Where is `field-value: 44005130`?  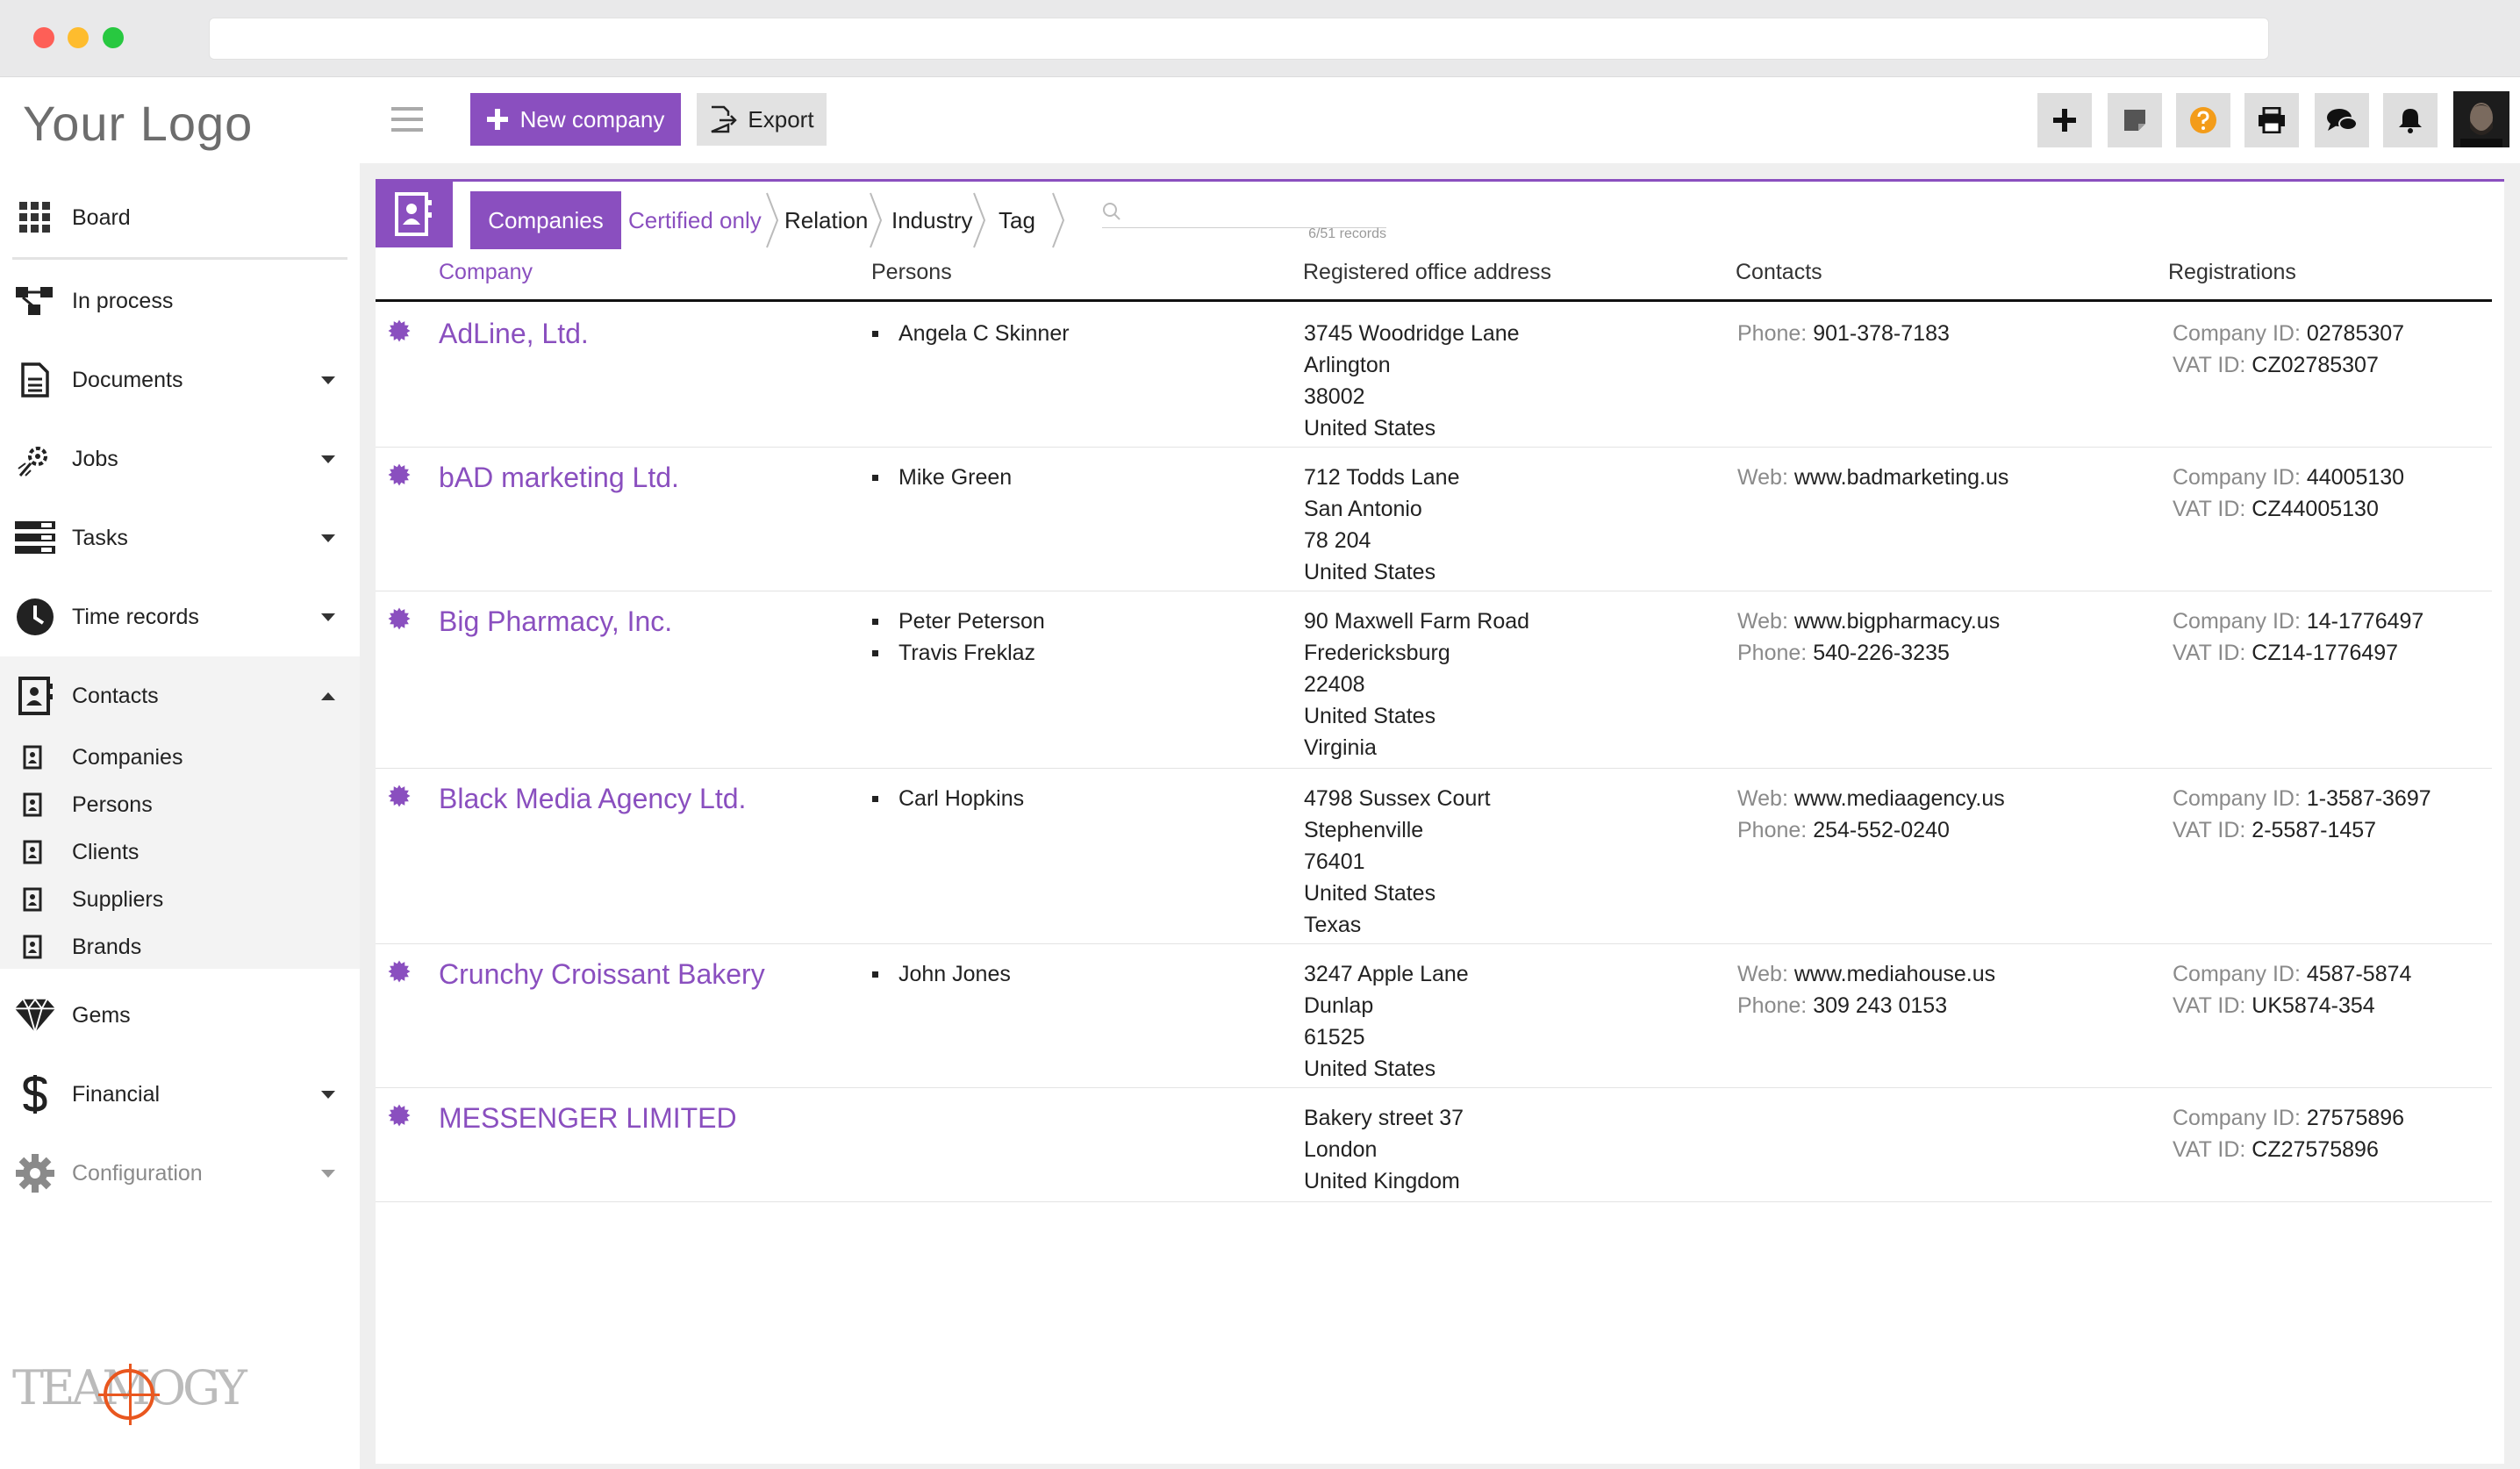 field-value: 44005130 is located at coordinates (2355, 478).